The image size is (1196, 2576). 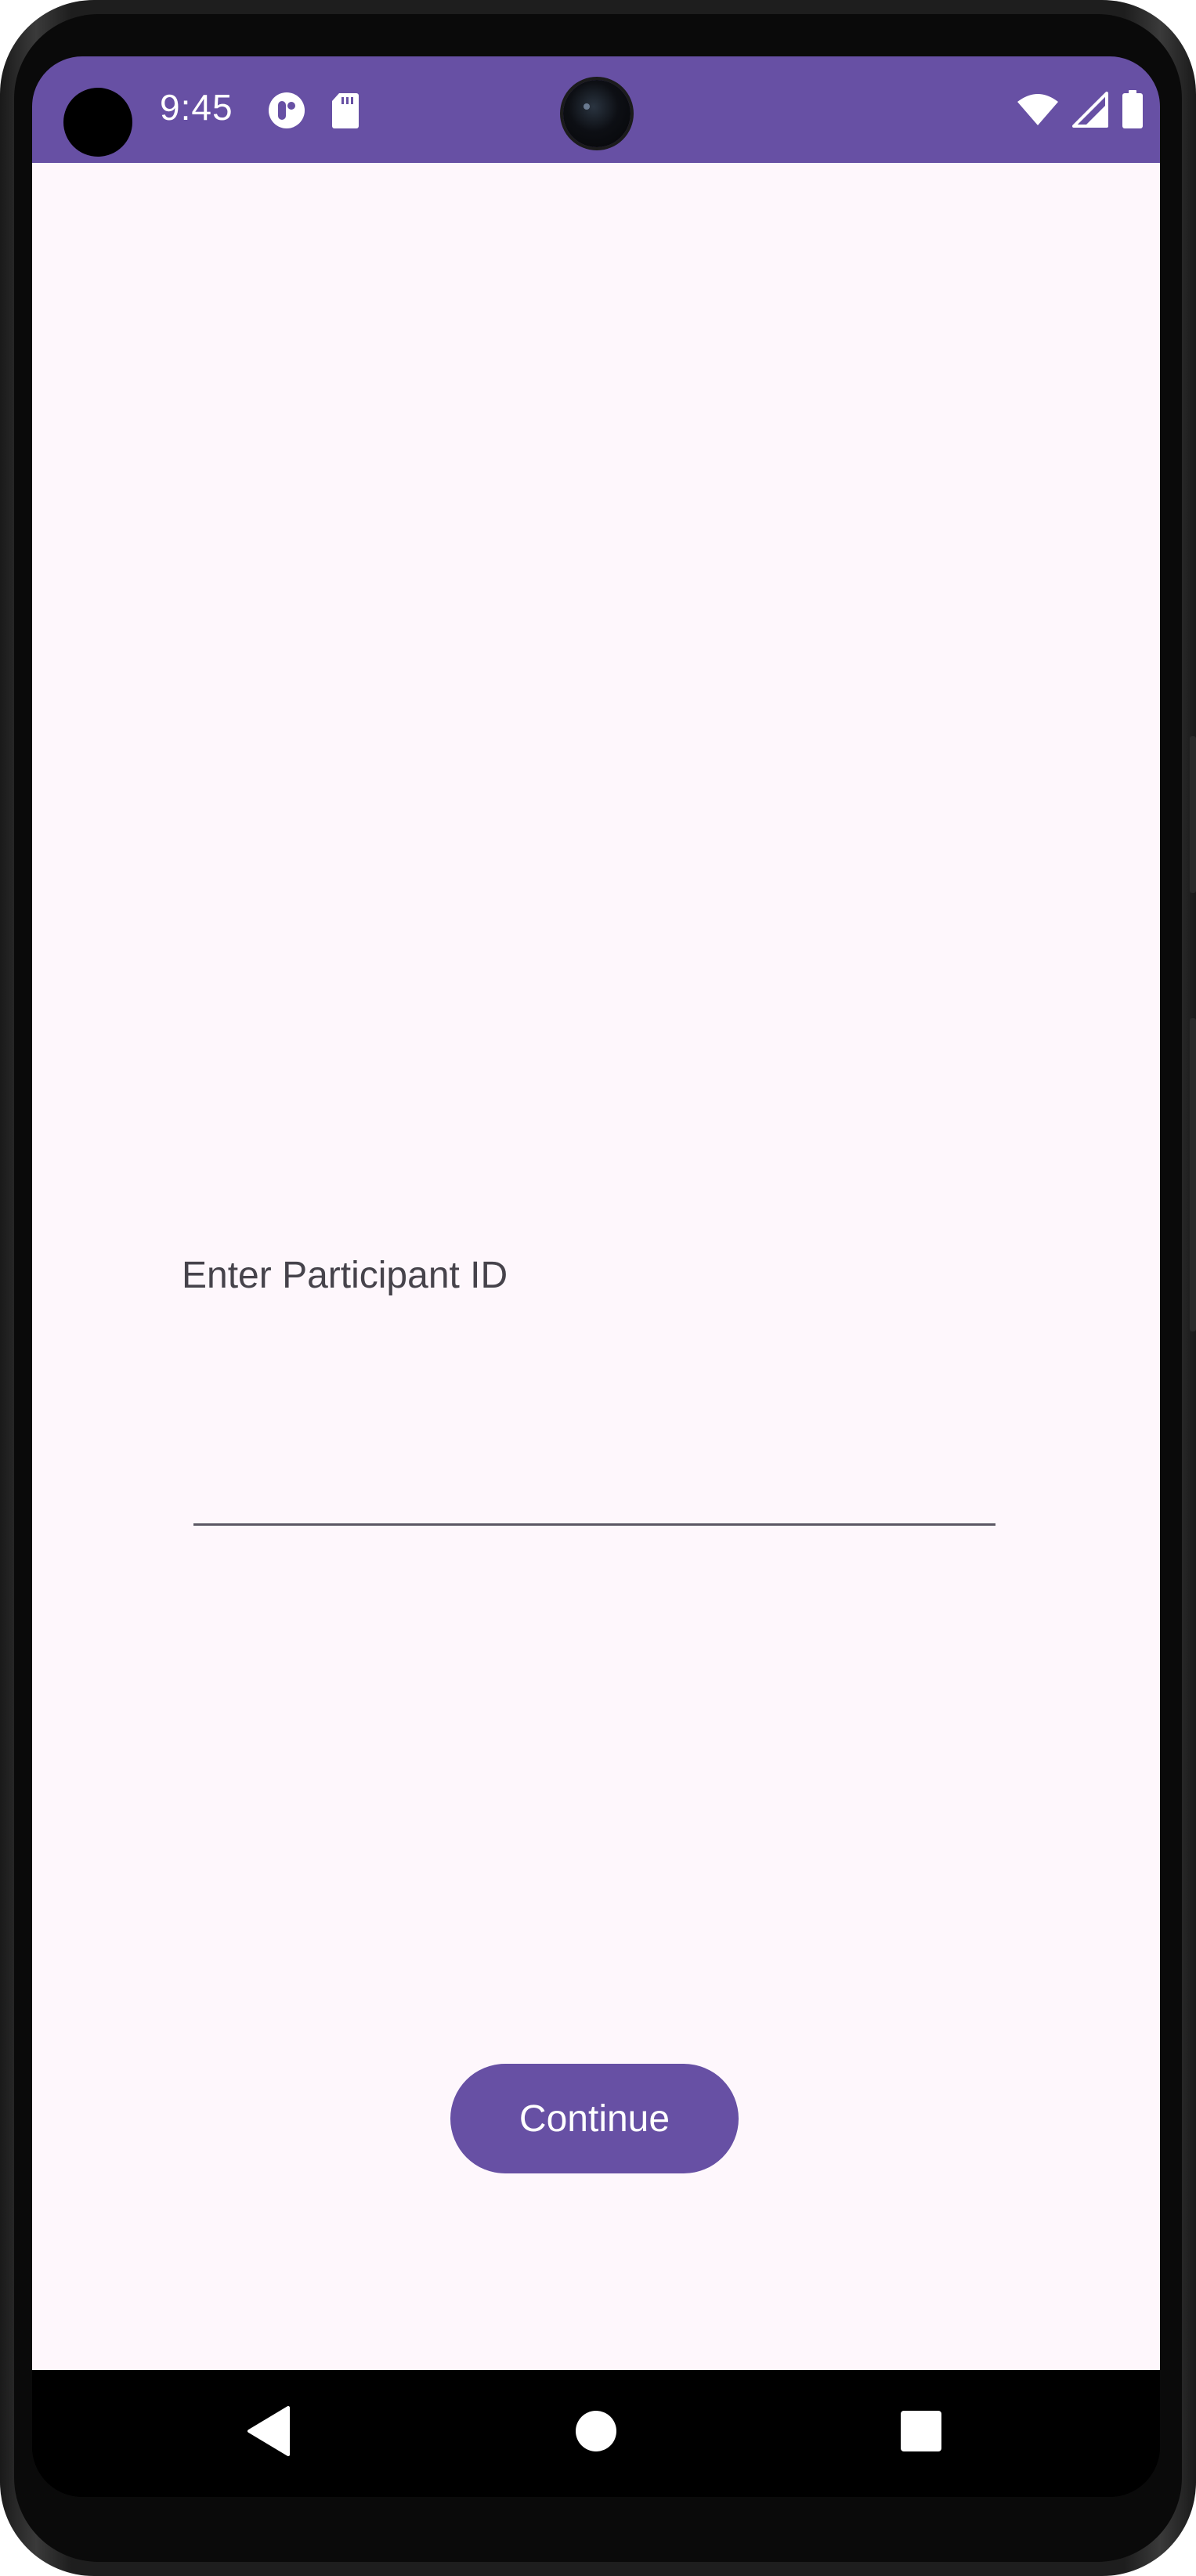 I want to click on sd-card-icon, so click(x=345, y=110).